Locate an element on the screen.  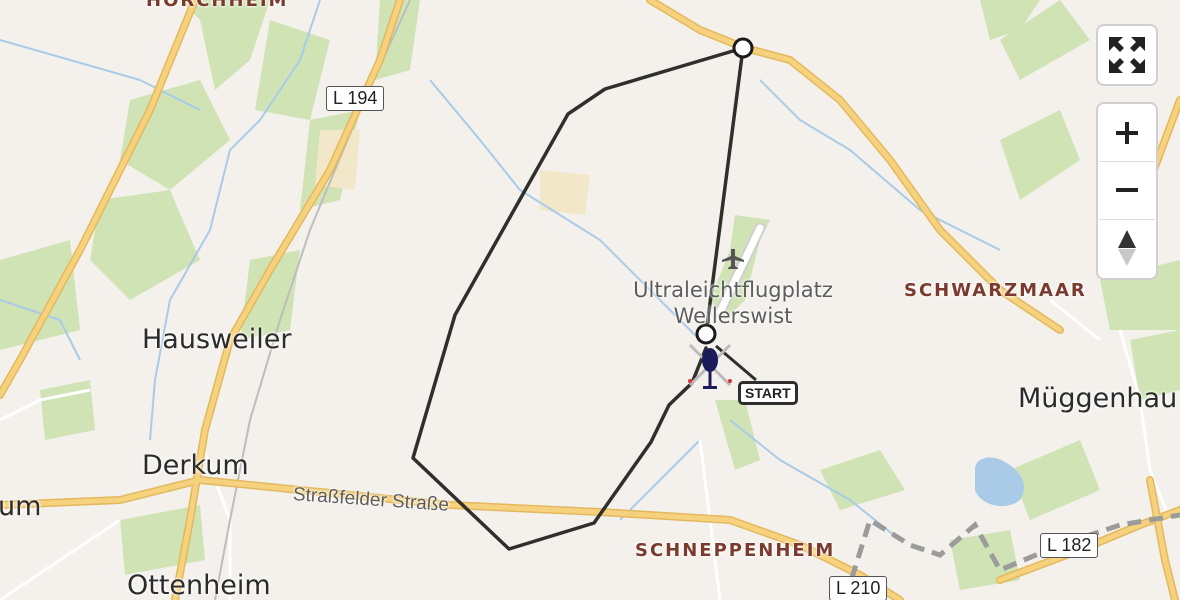
compass-button is located at coordinates (1127, 248).